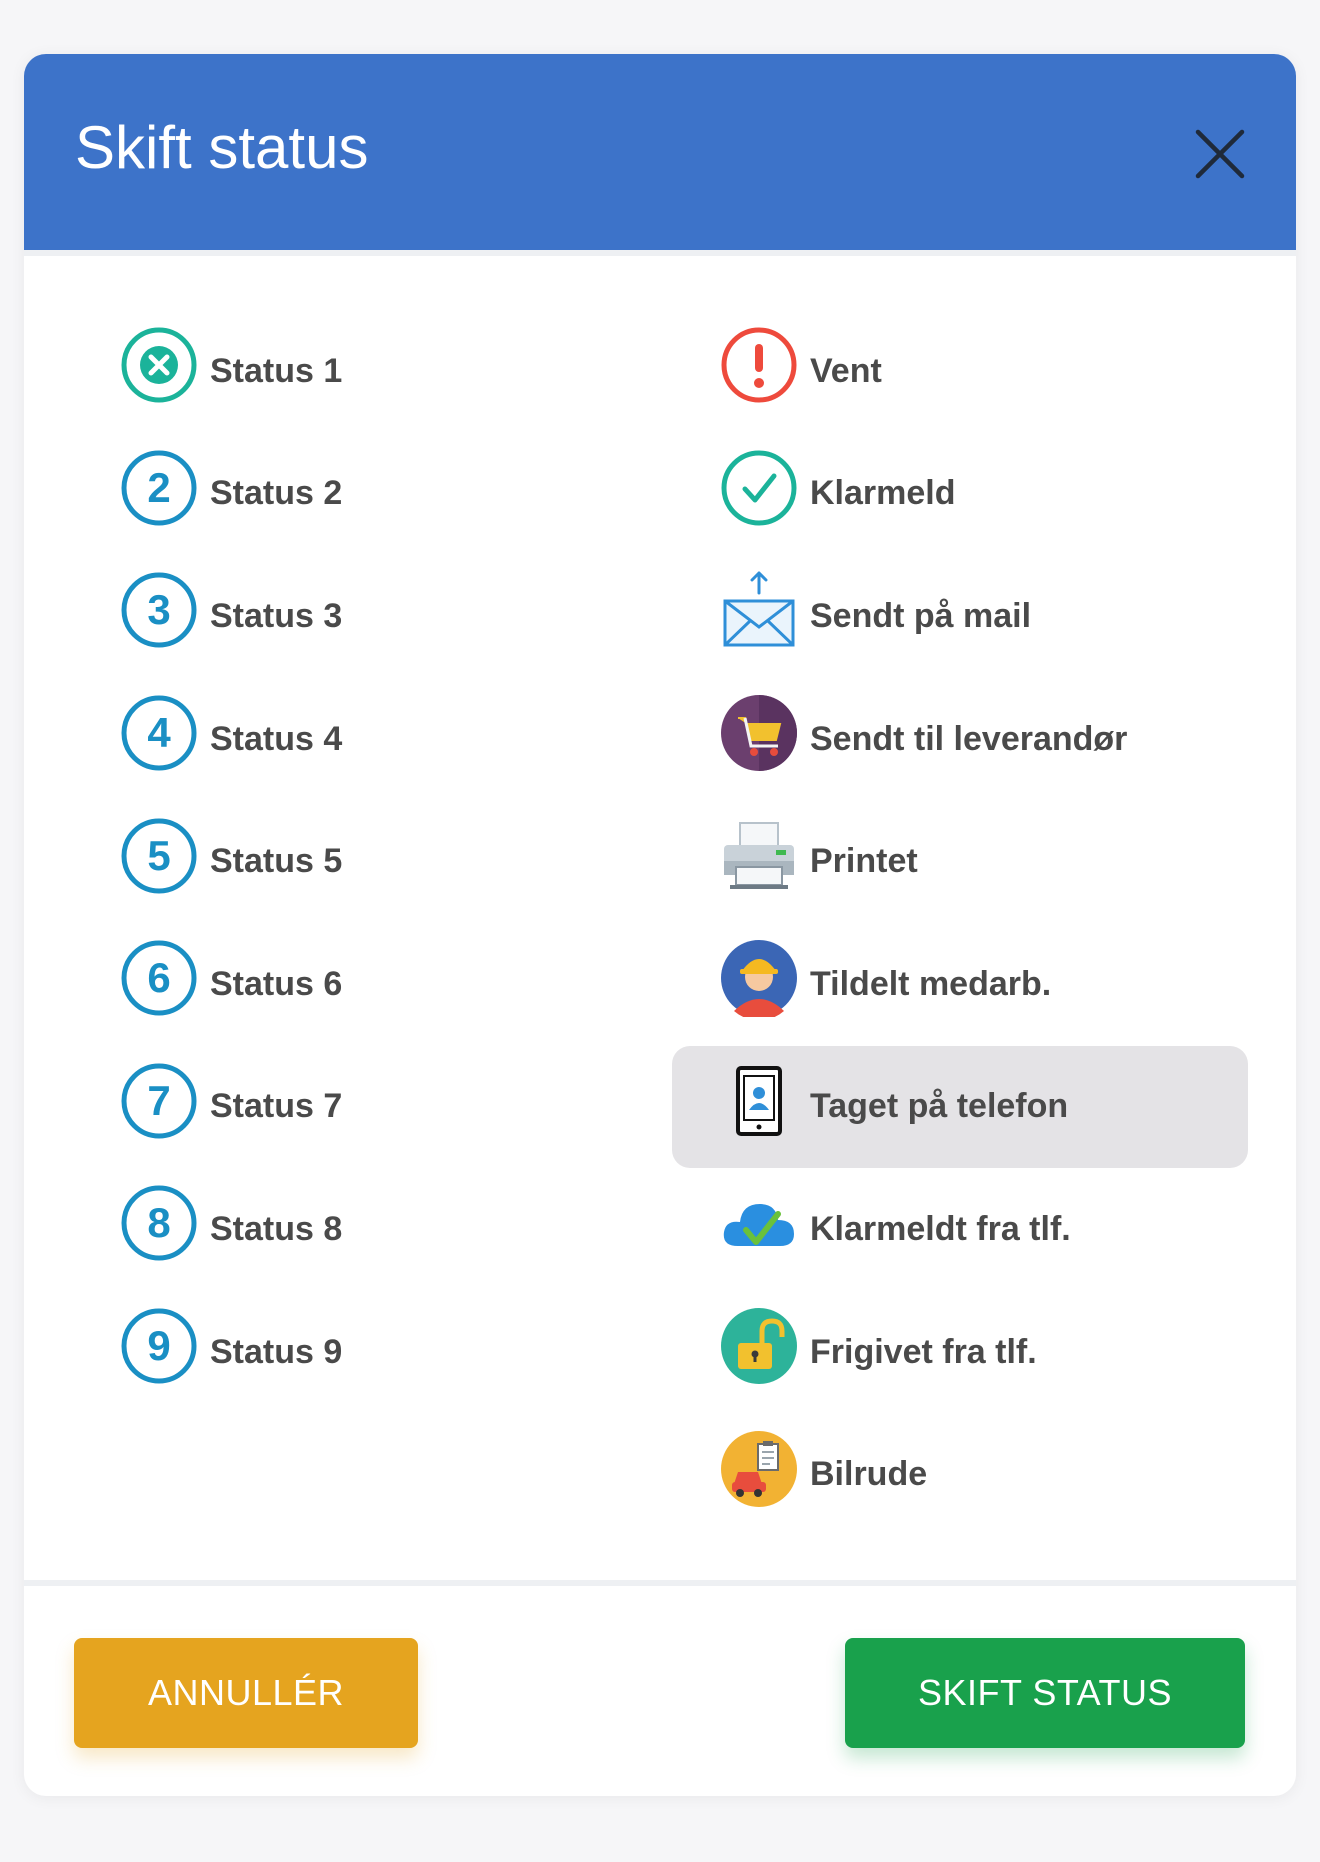 Image resolution: width=1320 pixels, height=1862 pixels. What do you see at coordinates (660, 253) in the screenshot?
I see `header-divider` at bounding box center [660, 253].